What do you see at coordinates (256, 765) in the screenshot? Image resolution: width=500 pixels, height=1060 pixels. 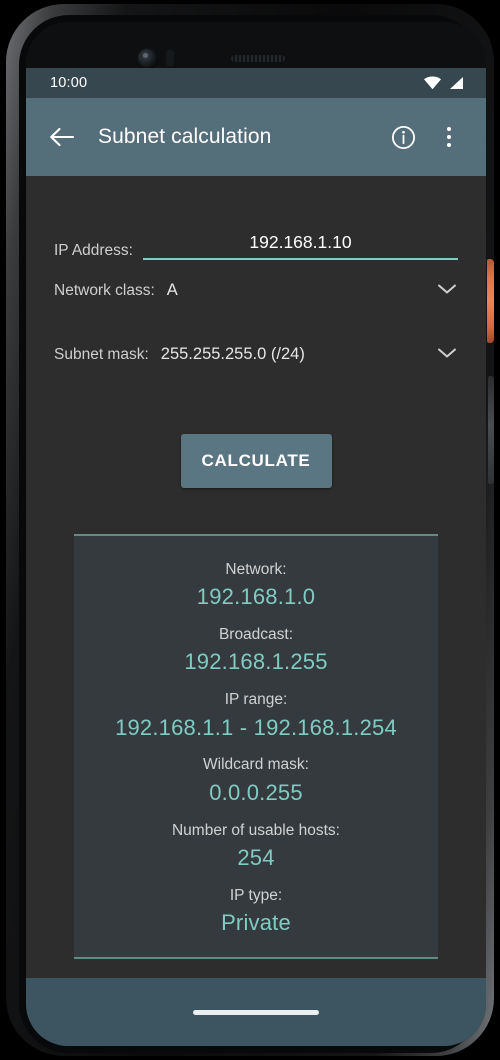 I see `result-label: Wildcard mask:` at bounding box center [256, 765].